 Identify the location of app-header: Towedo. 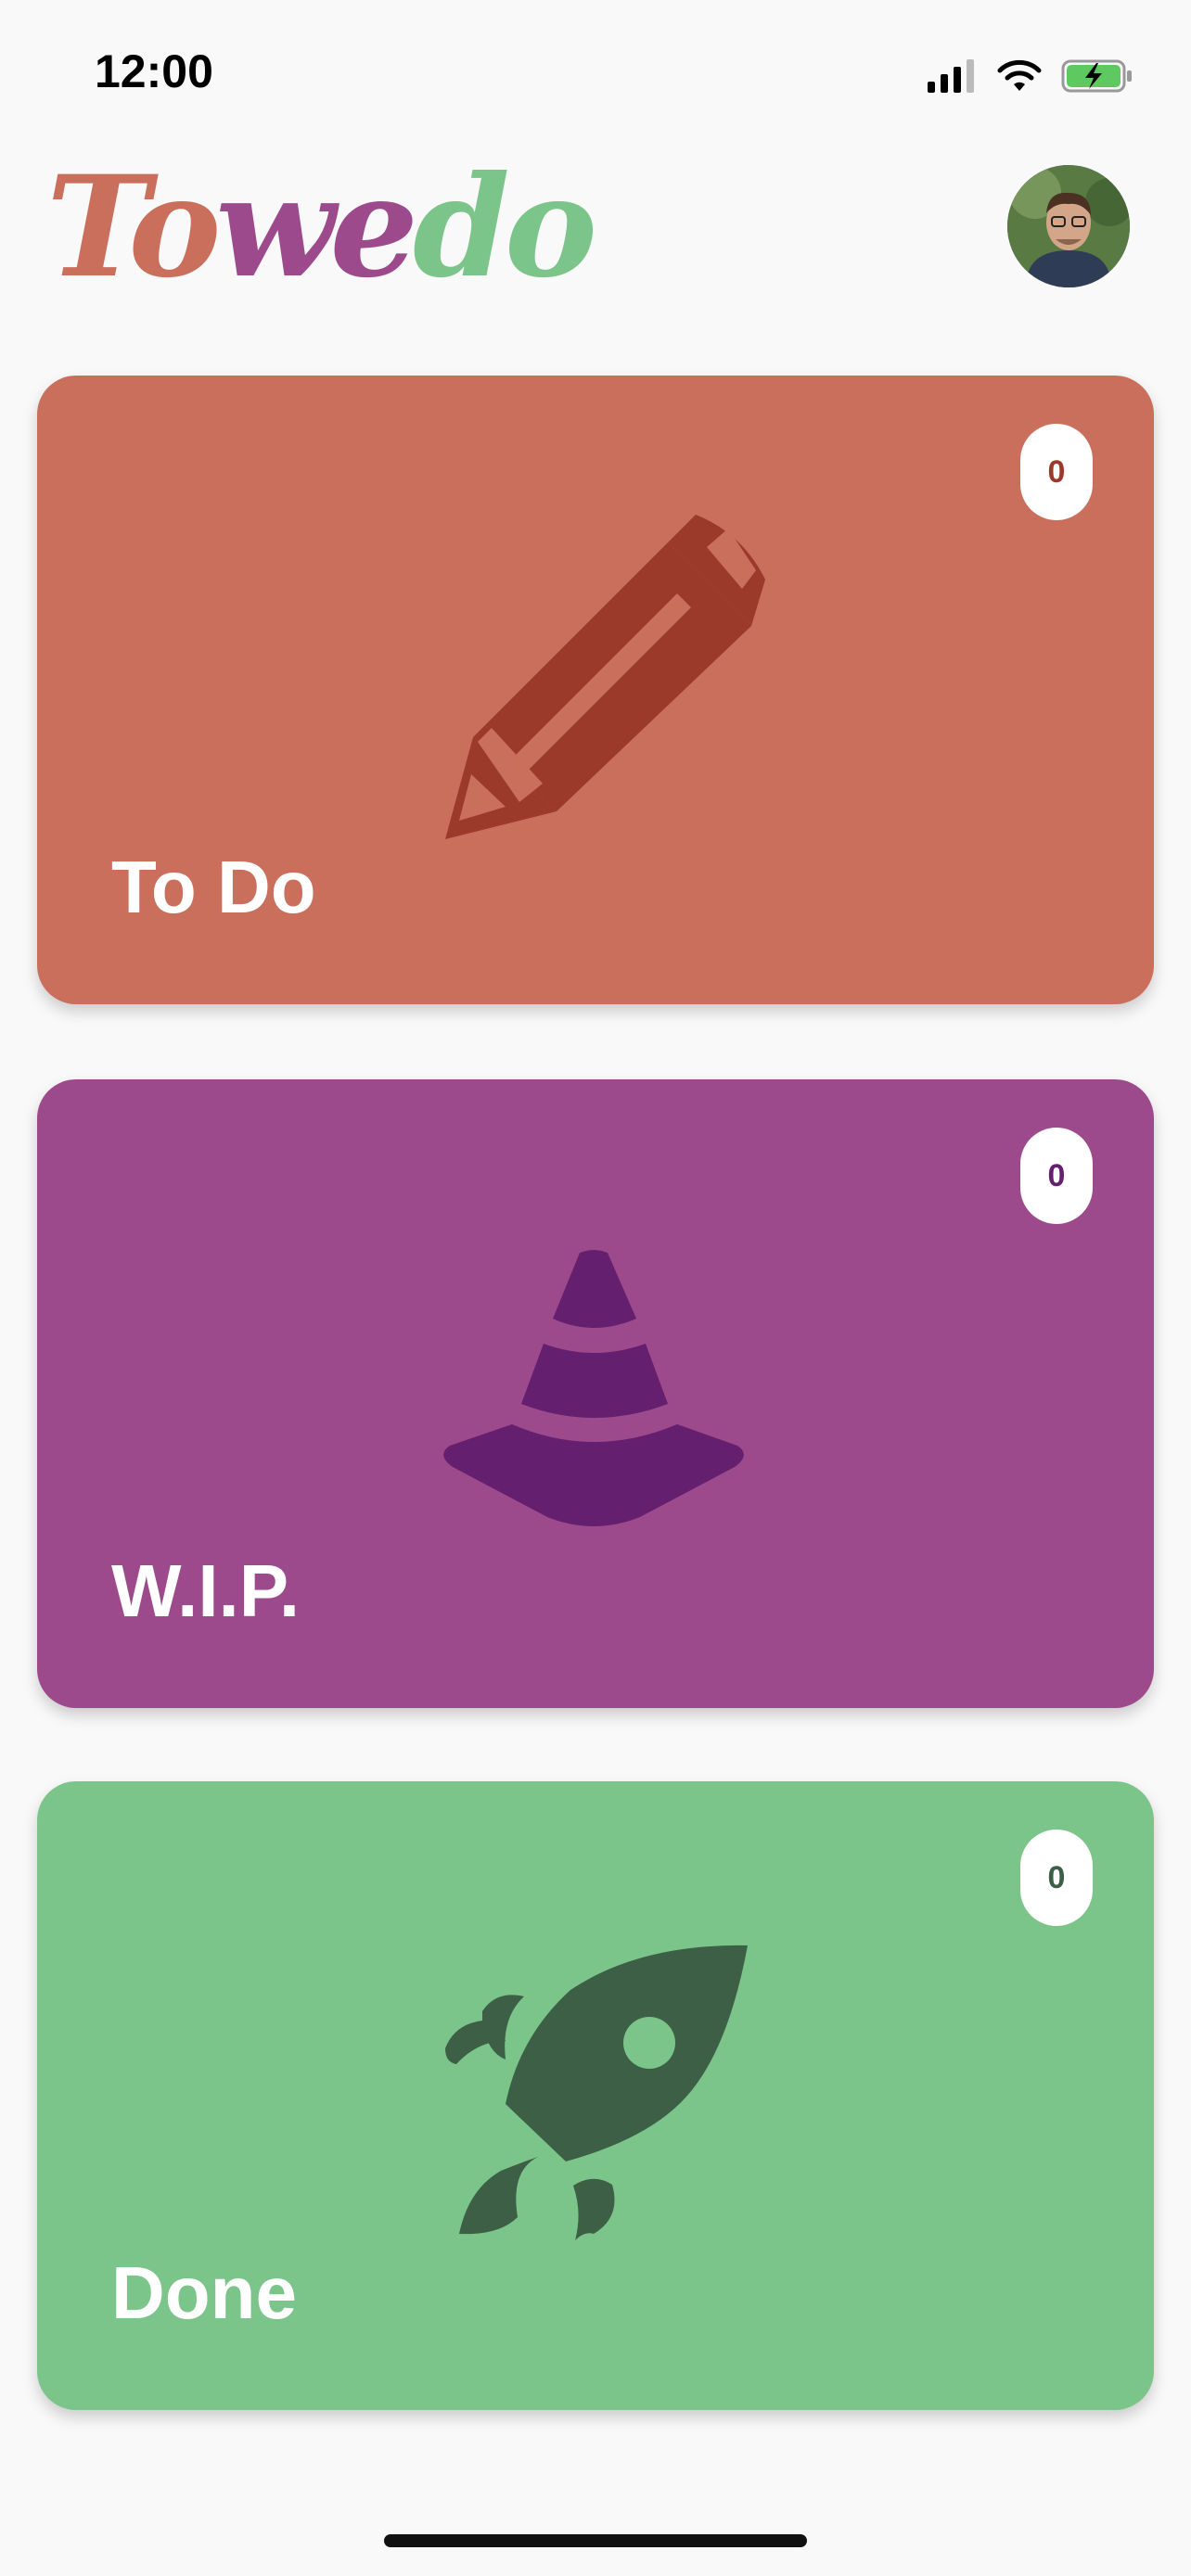
(595, 241).